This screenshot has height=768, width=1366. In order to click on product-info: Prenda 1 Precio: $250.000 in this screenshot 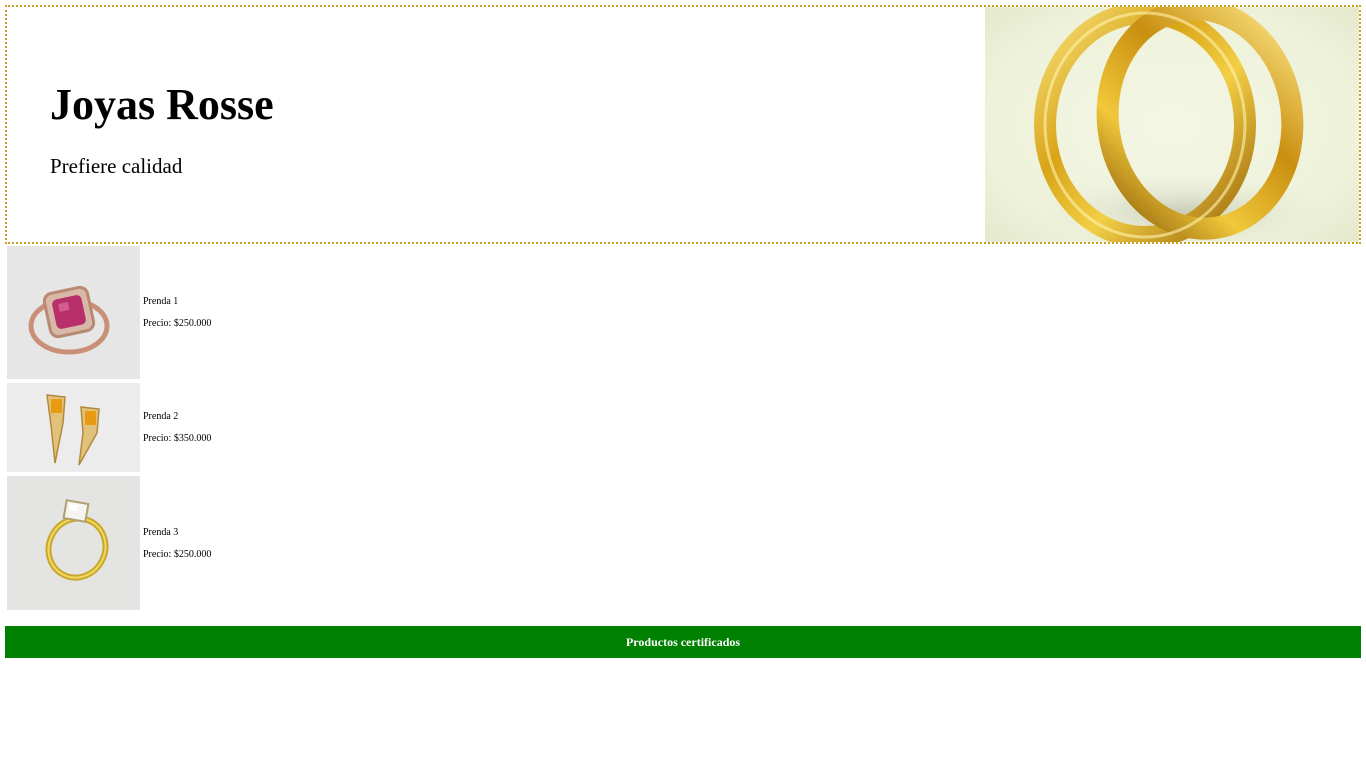, I will do `click(177, 313)`.